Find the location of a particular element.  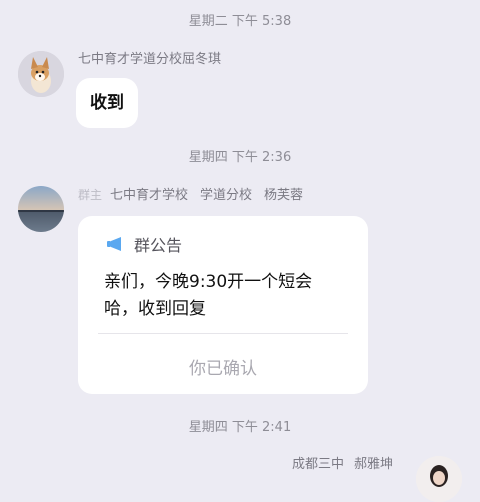

divider is located at coordinates (223, 333).